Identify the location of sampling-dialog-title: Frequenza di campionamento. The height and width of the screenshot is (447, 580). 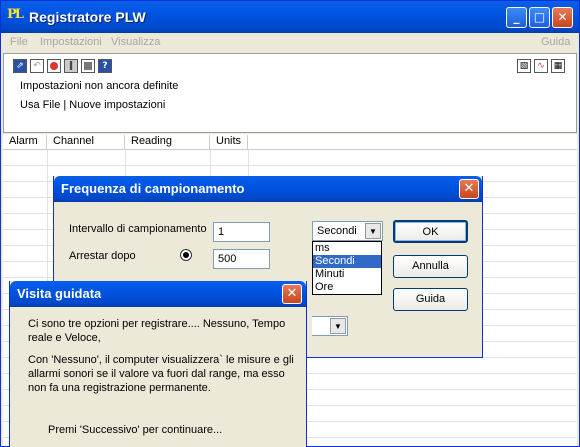
(153, 188).